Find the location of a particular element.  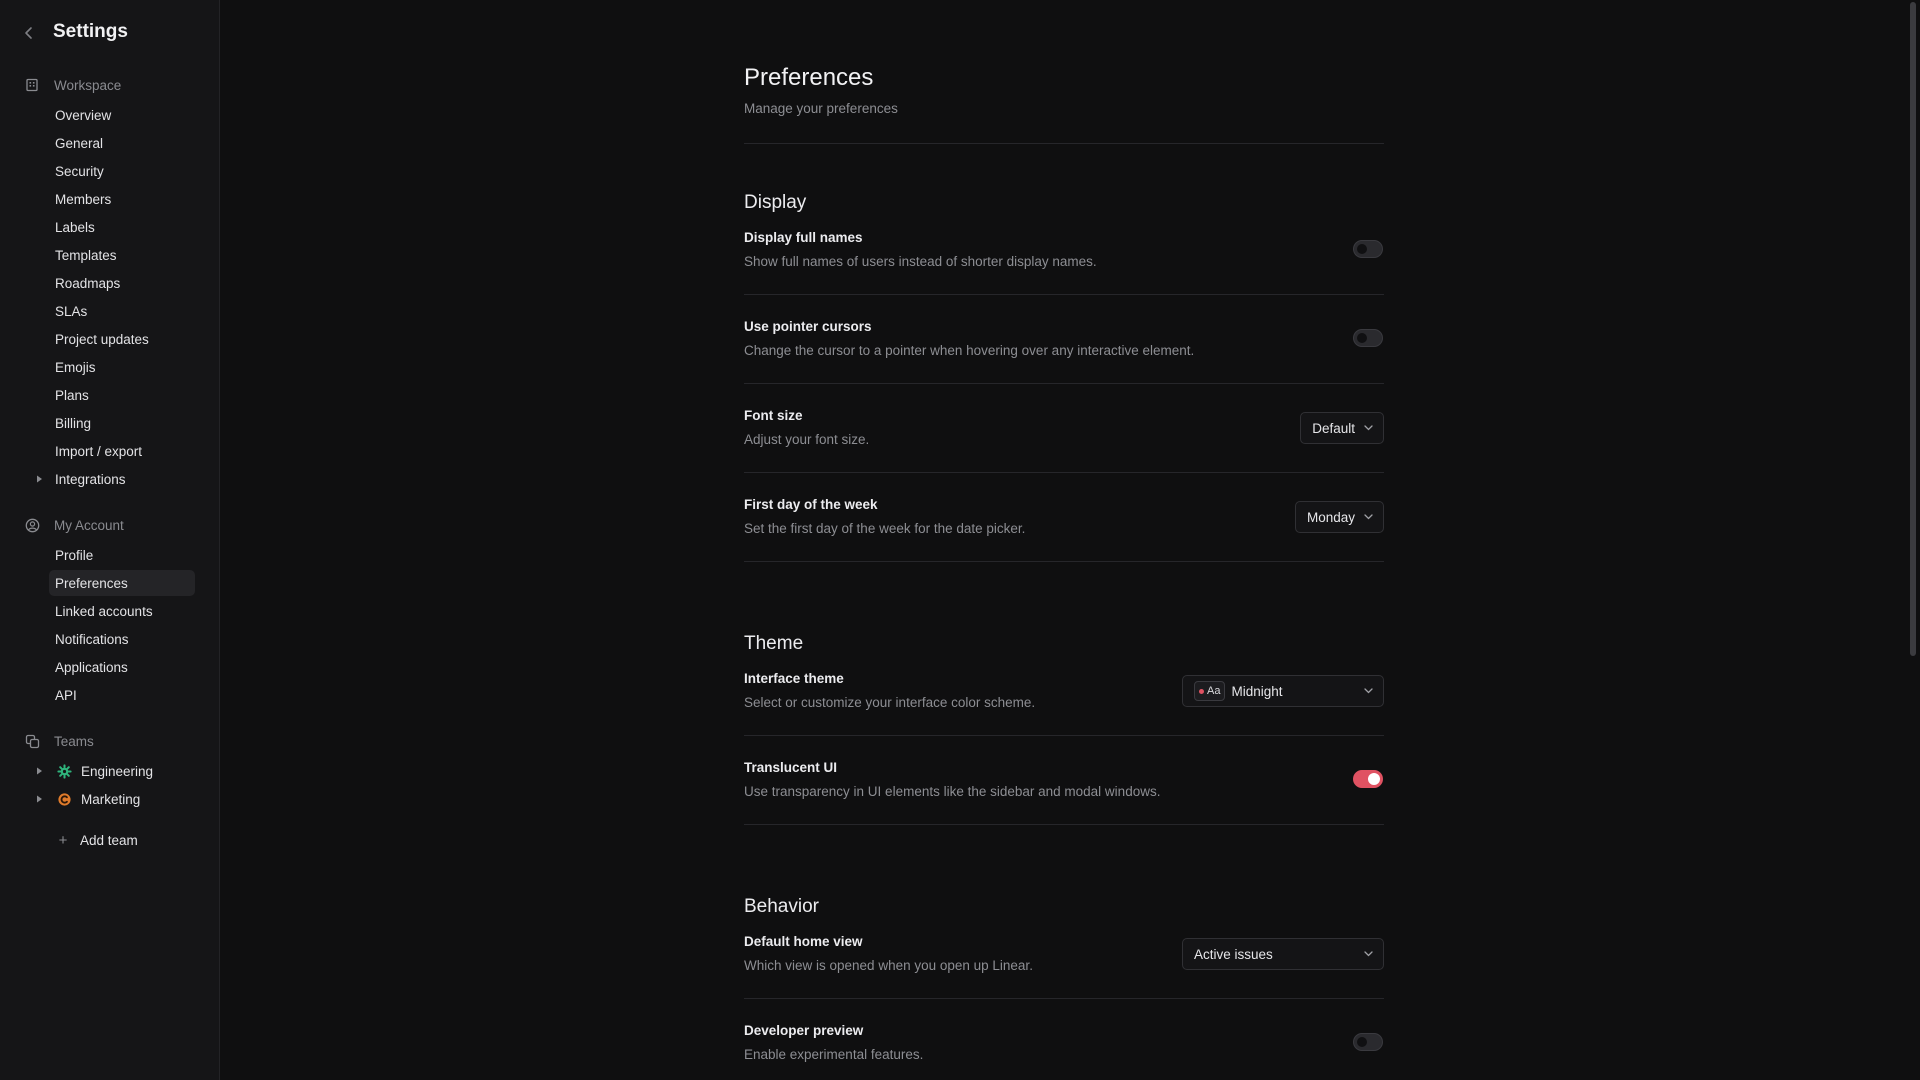

gear-icon is located at coordinates (64, 771).